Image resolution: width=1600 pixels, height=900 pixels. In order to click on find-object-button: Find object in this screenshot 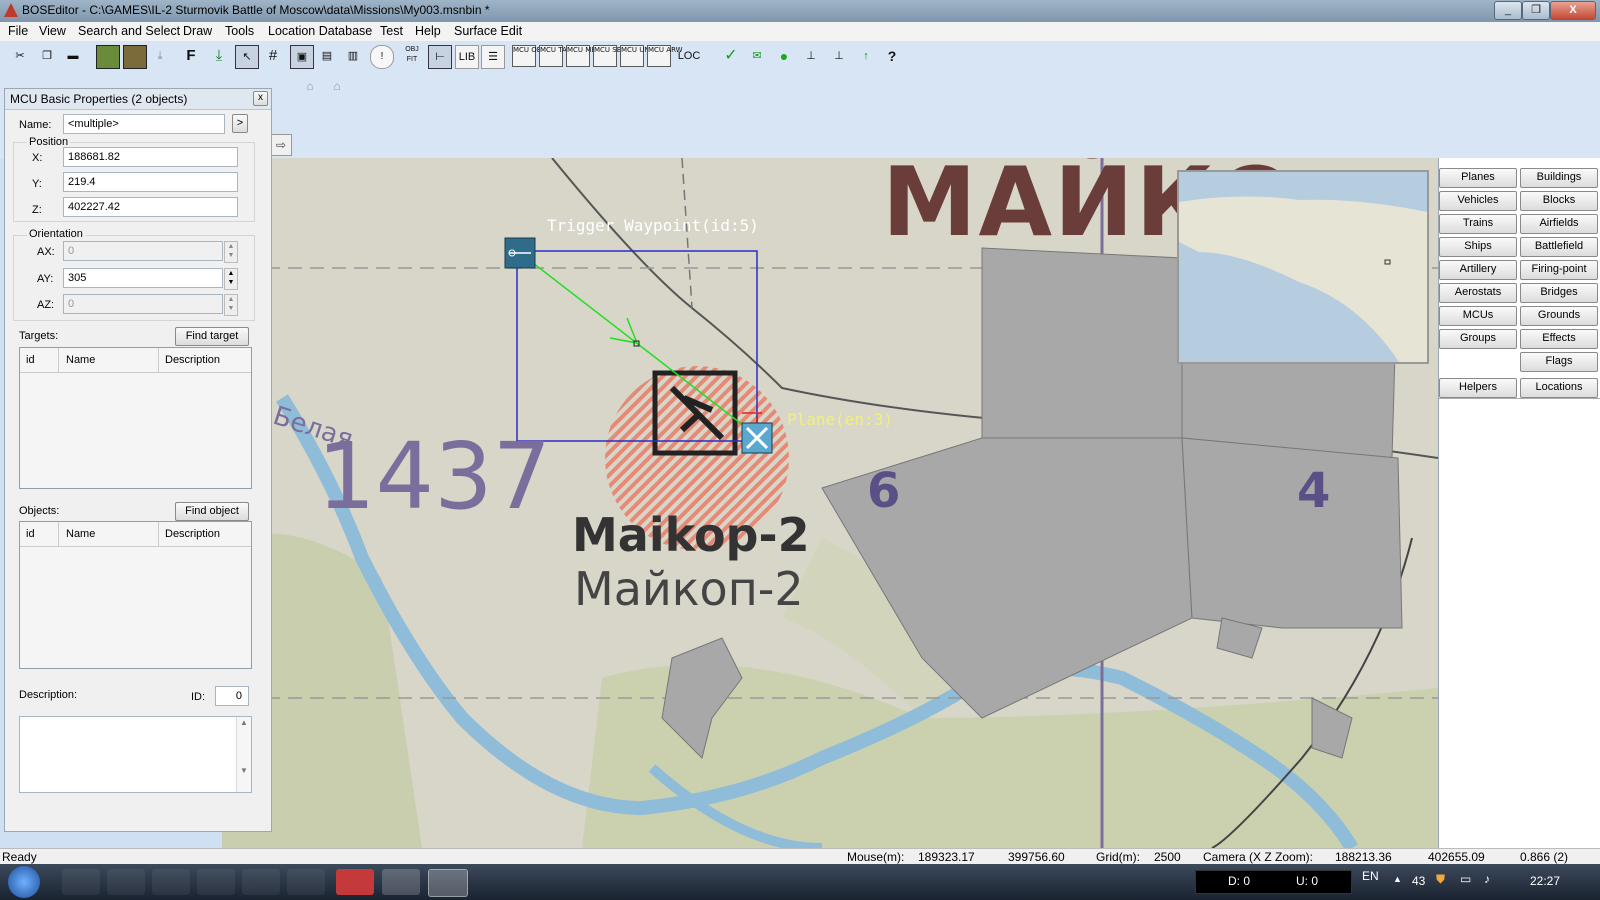, I will do `click(212, 511)`.